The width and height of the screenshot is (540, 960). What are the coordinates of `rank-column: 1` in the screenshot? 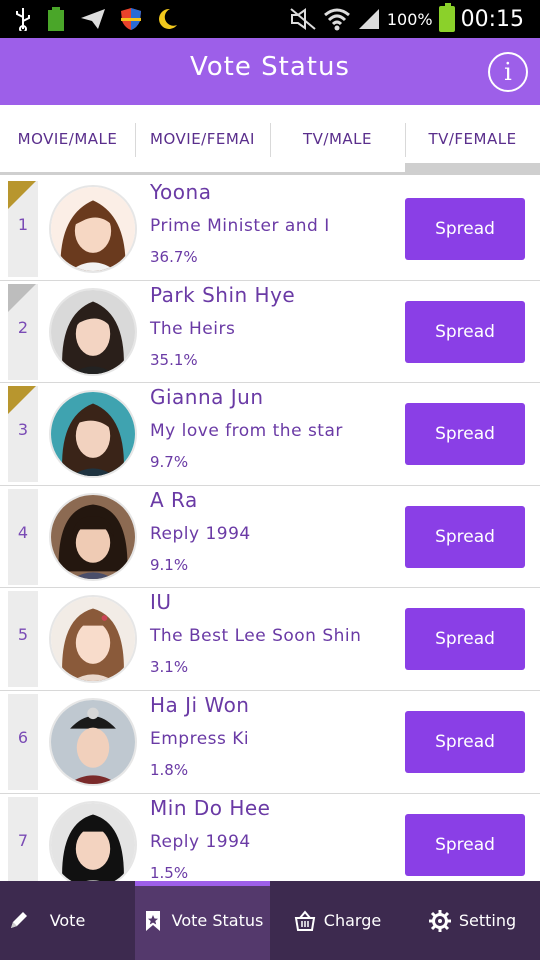 It's located at (23, 229).